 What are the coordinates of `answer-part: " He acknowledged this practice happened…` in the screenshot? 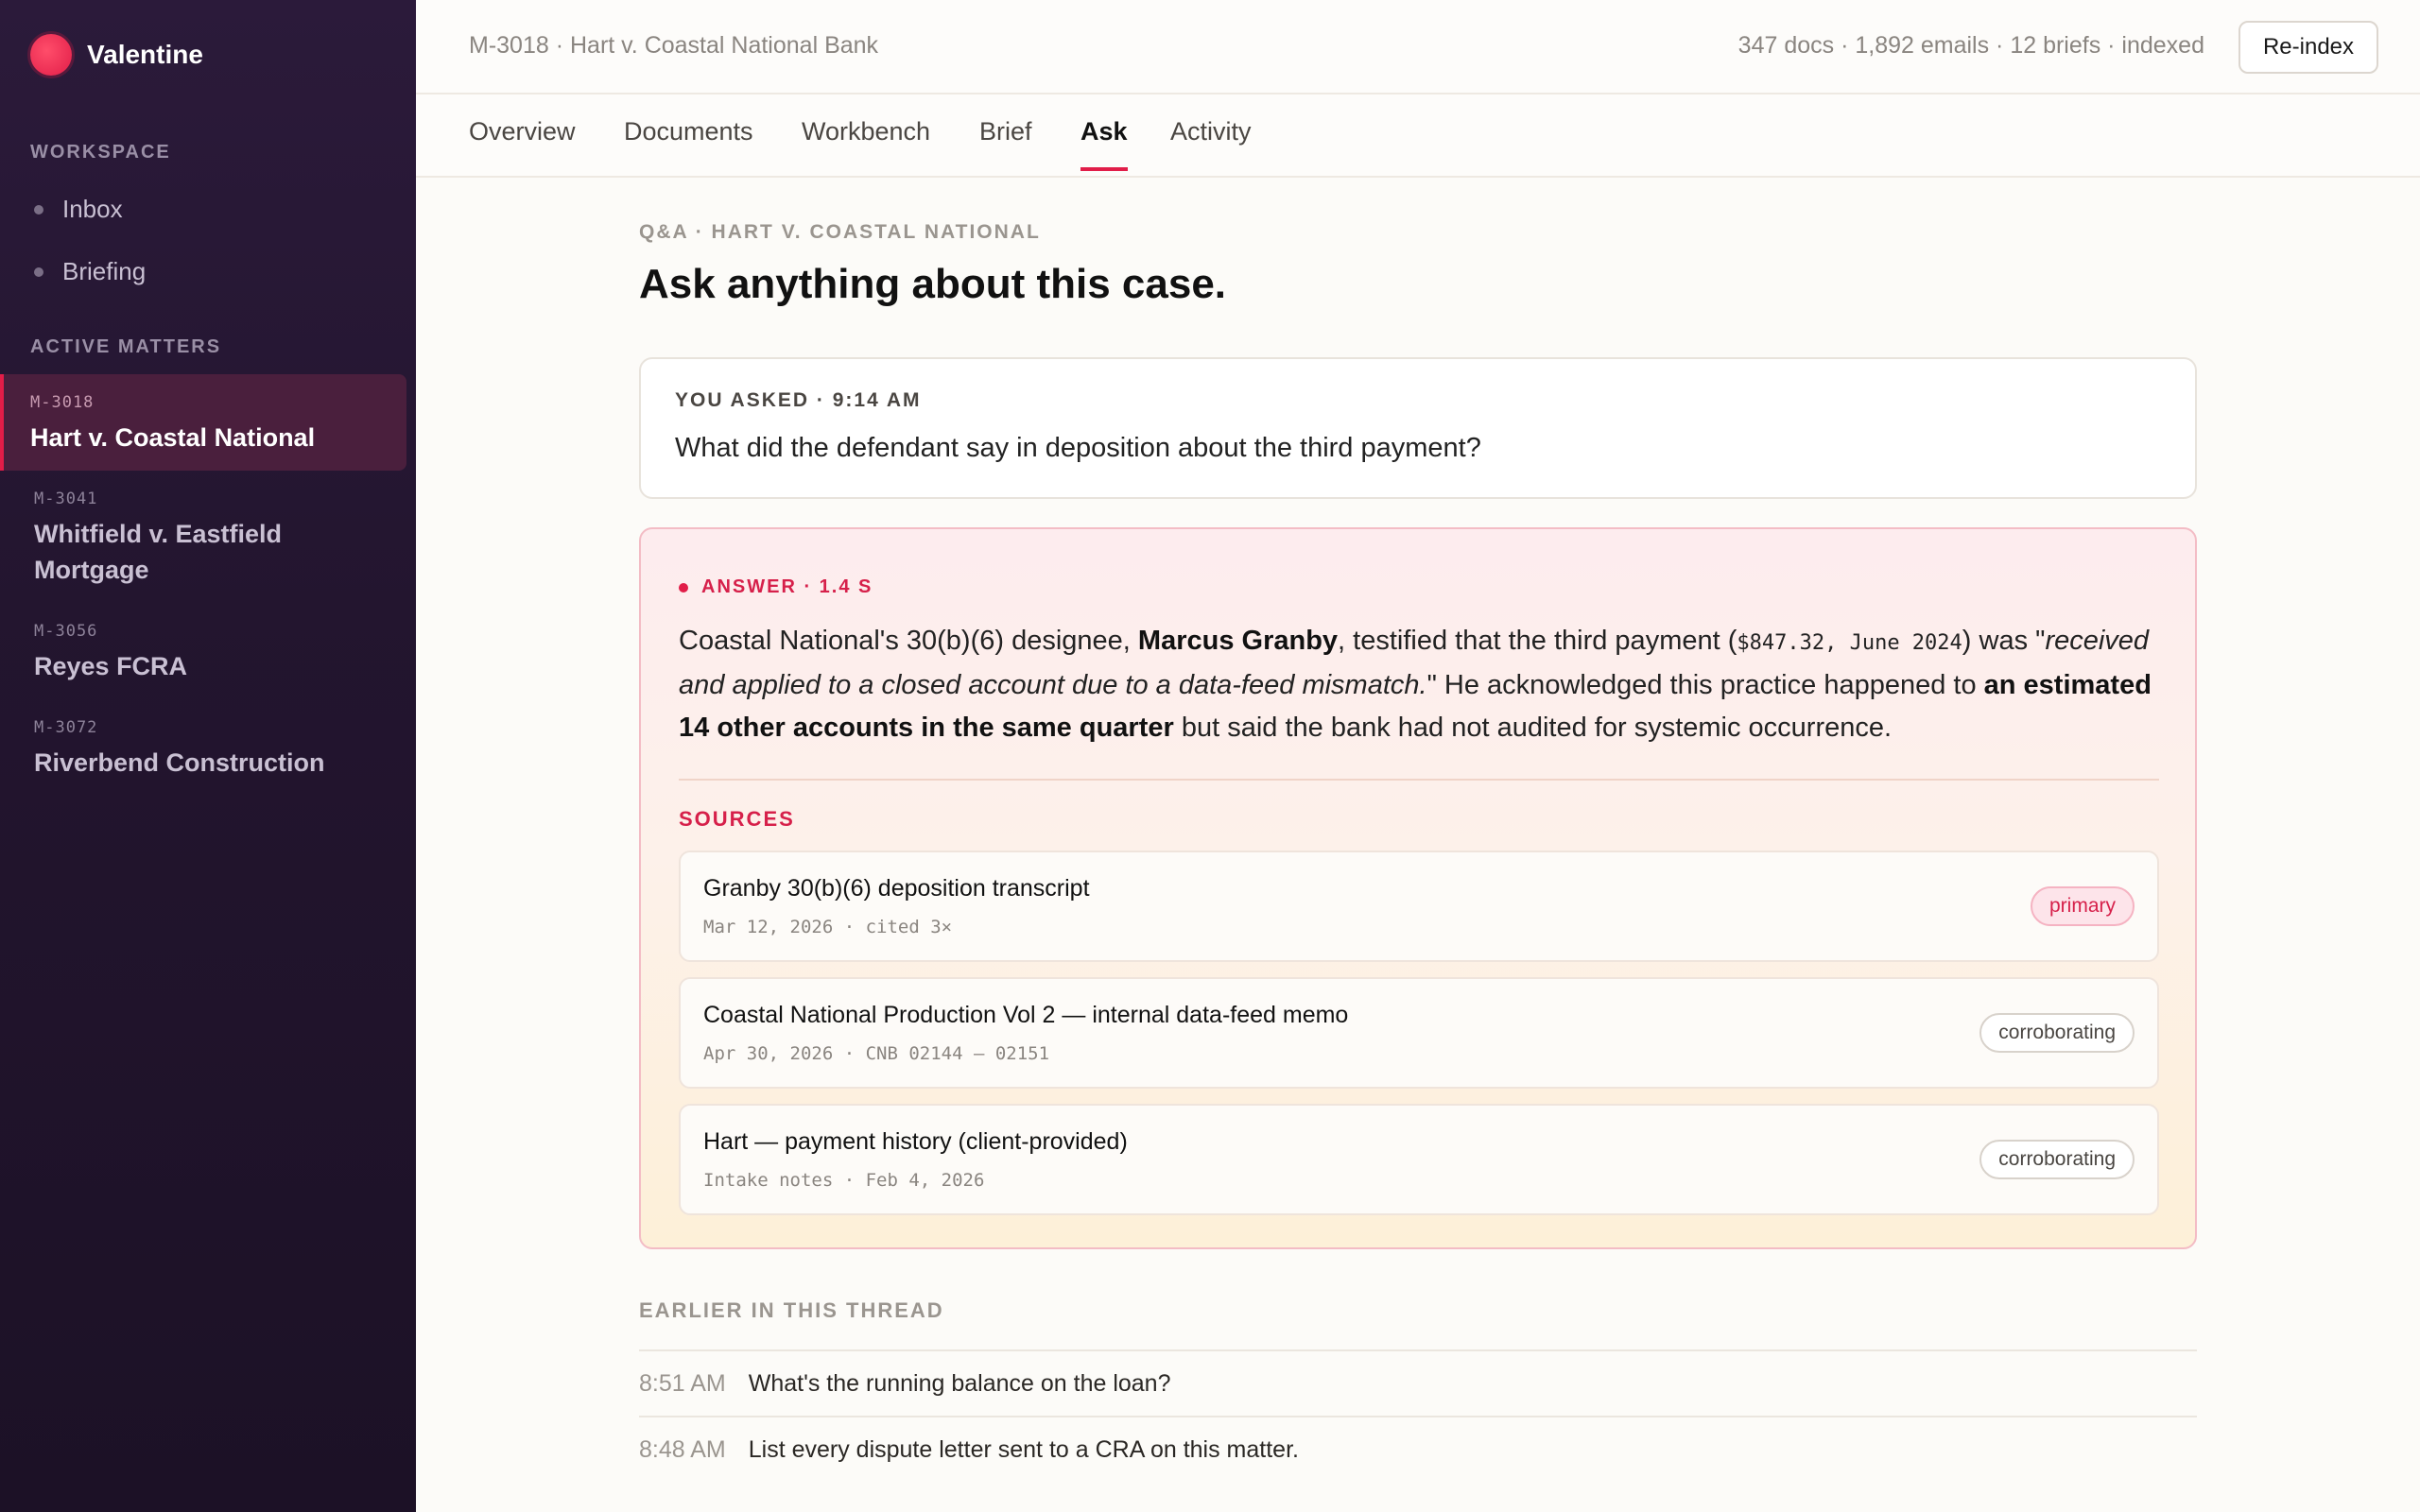 It's located at (1705, 685).